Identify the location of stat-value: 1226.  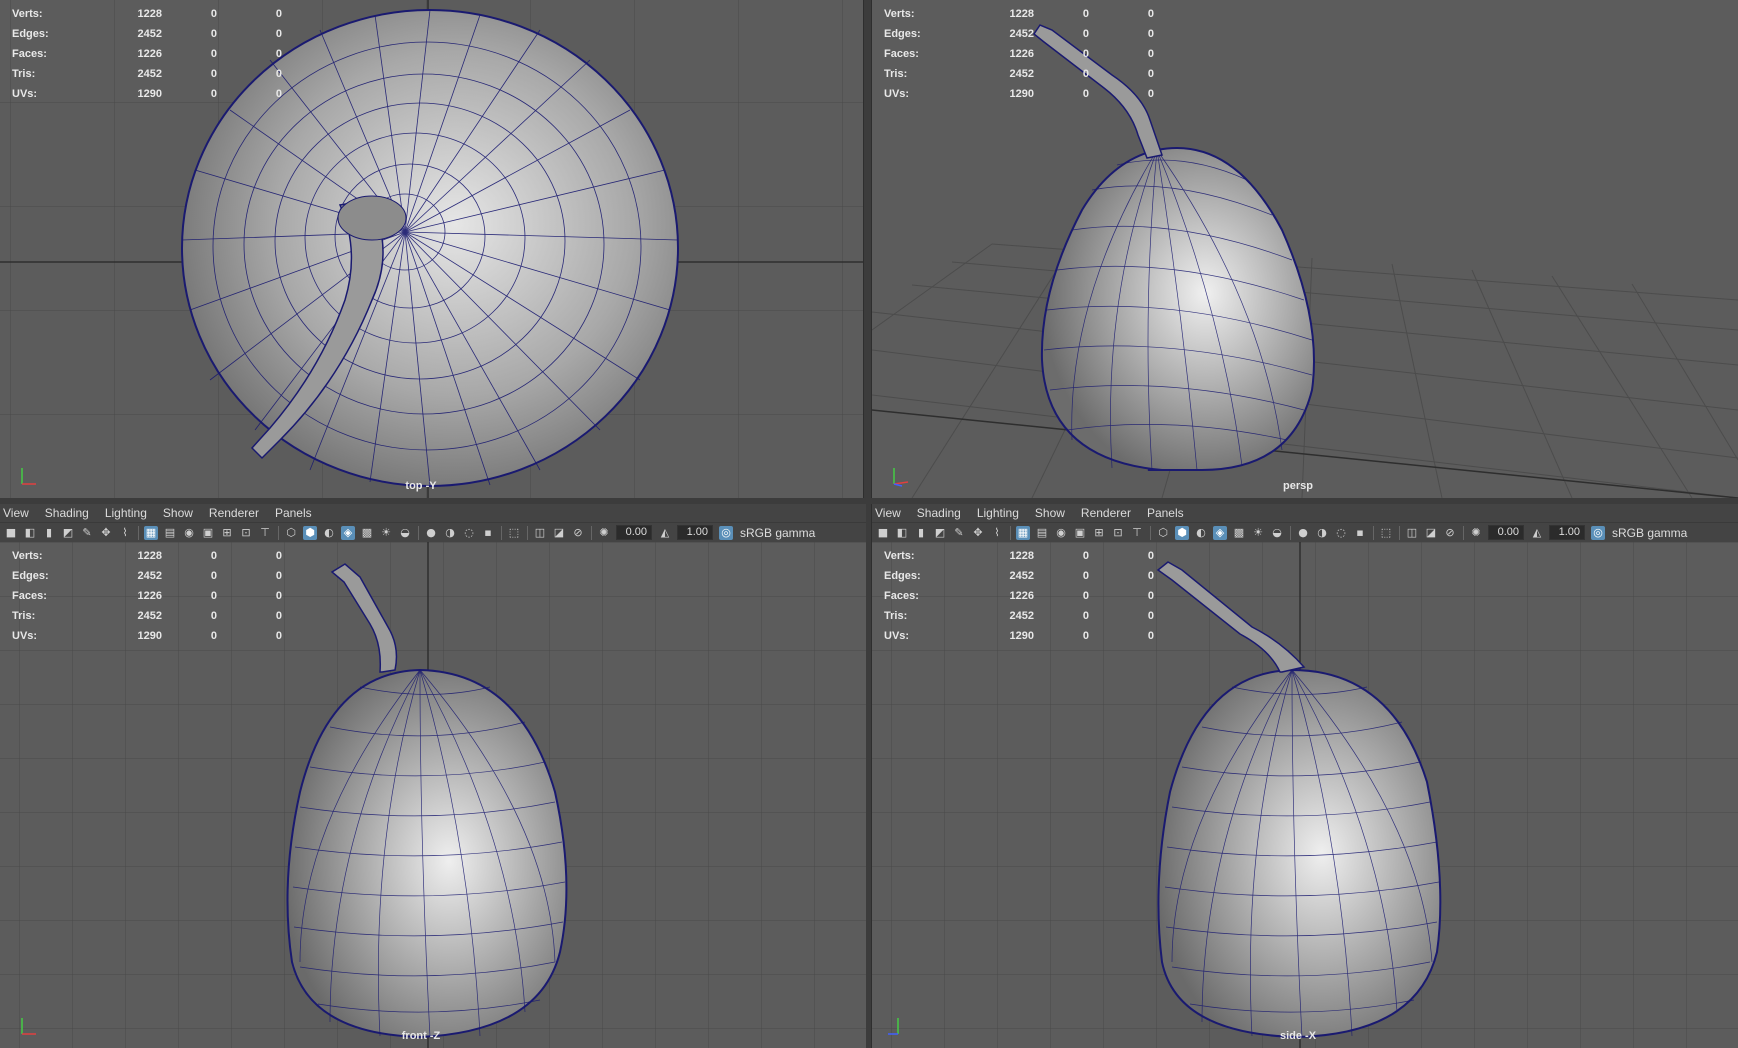
(149, 596).